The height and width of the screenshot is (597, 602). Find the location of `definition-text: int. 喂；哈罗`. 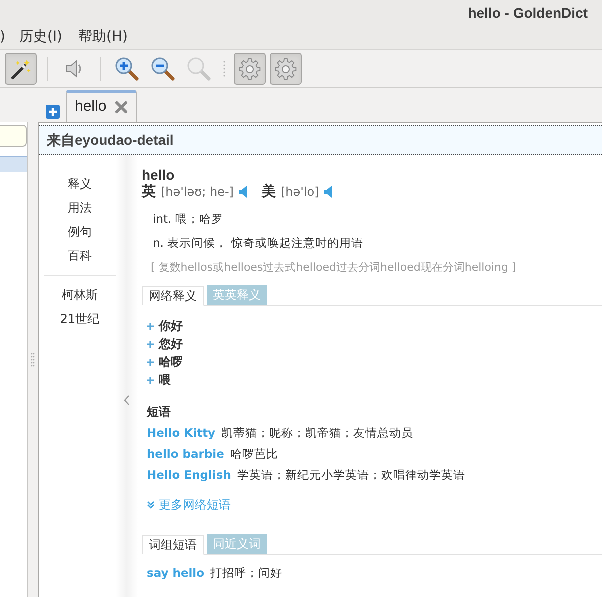

definition-text: int. 喂；哈罗 is located at coordinates (188, 219).